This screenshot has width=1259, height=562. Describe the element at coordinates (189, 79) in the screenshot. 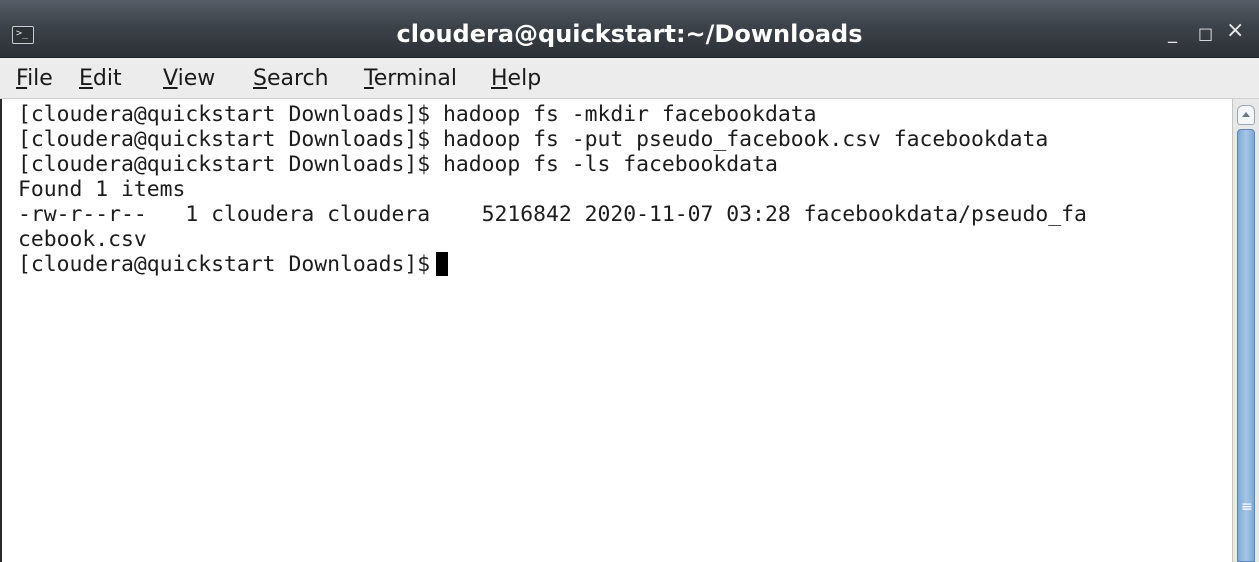

I see `menu-view: View` at that location.